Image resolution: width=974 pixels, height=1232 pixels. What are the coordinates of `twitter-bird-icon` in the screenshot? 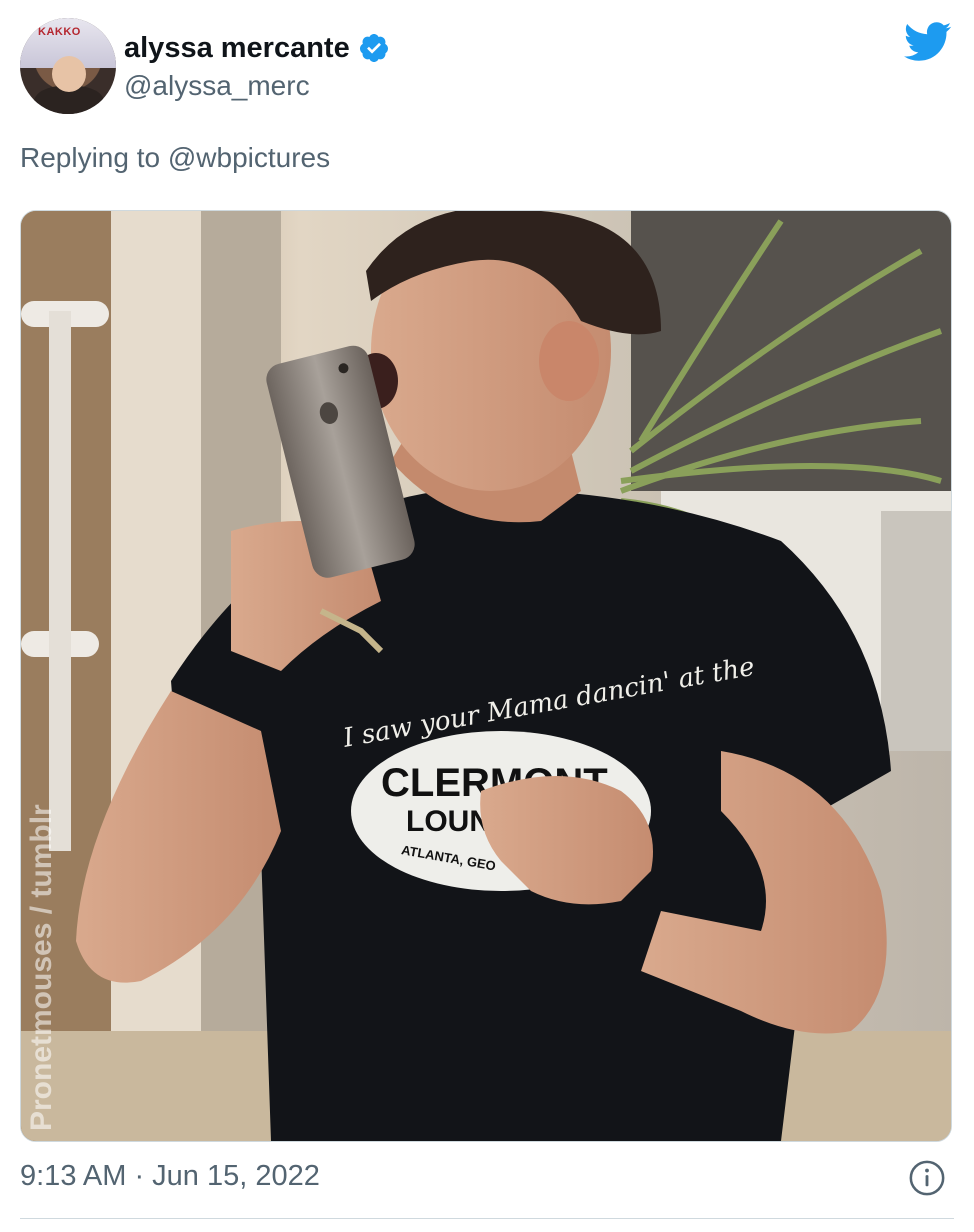 It's located at (928, 42).